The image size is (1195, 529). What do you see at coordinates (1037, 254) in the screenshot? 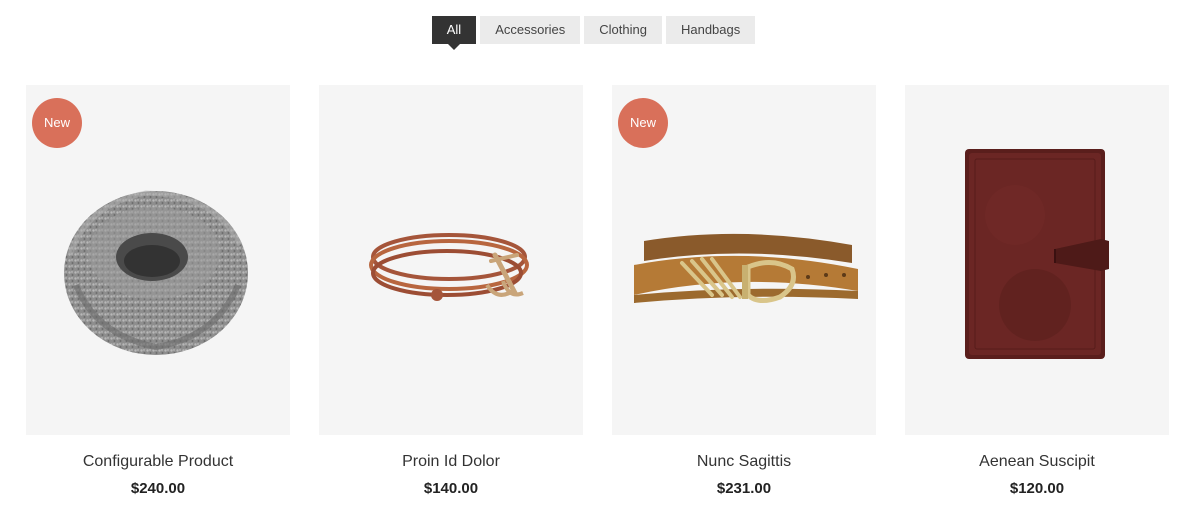
I see `leather-wallet-image` at bounding box center [1037, 254].